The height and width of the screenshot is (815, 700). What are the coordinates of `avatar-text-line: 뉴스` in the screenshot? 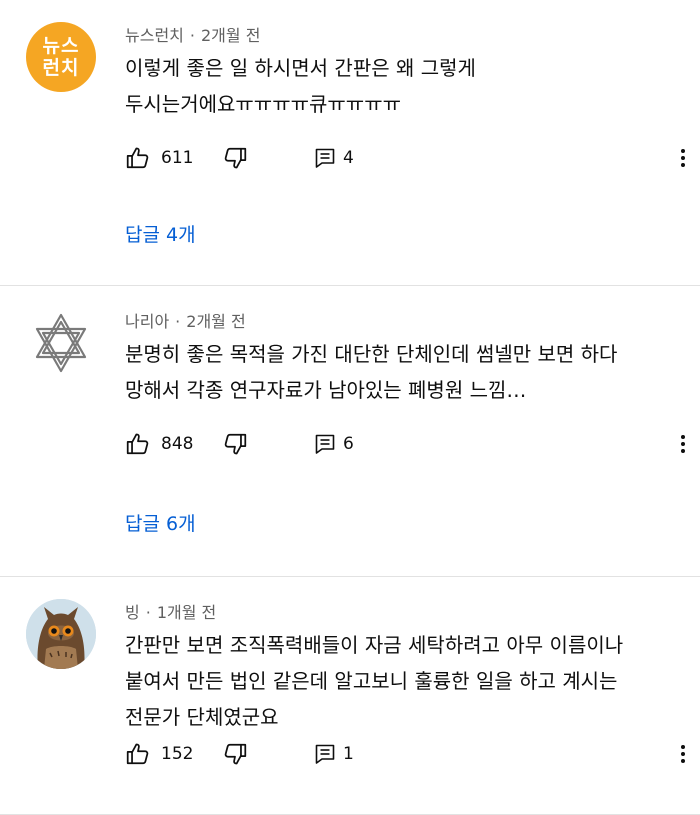 It's located at (61, 46).